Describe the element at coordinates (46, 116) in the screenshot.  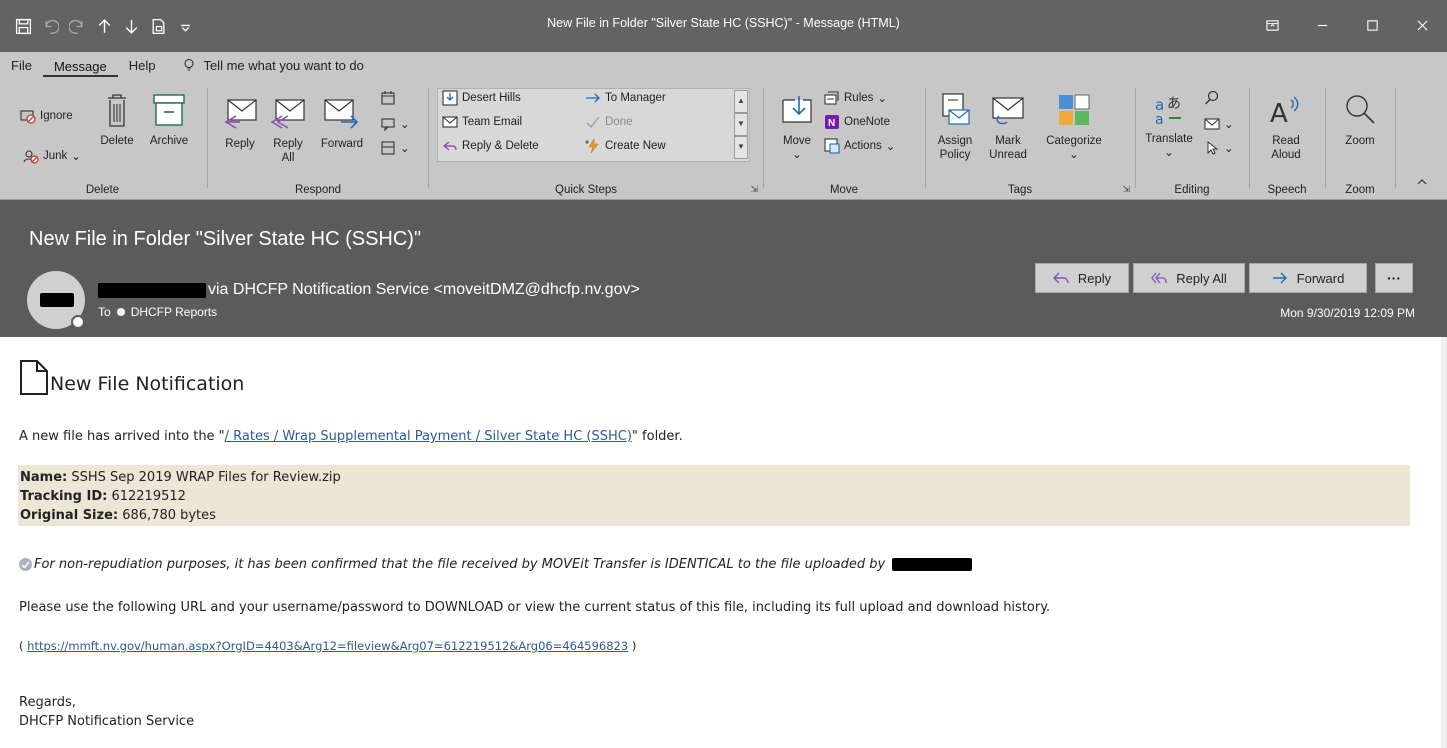
I see `ignore-button: Ignore` at that location.